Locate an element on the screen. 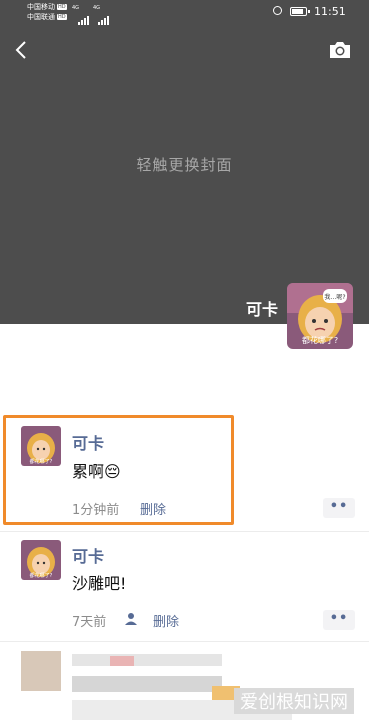  alarm-icon is located at coordinates (277, 10).